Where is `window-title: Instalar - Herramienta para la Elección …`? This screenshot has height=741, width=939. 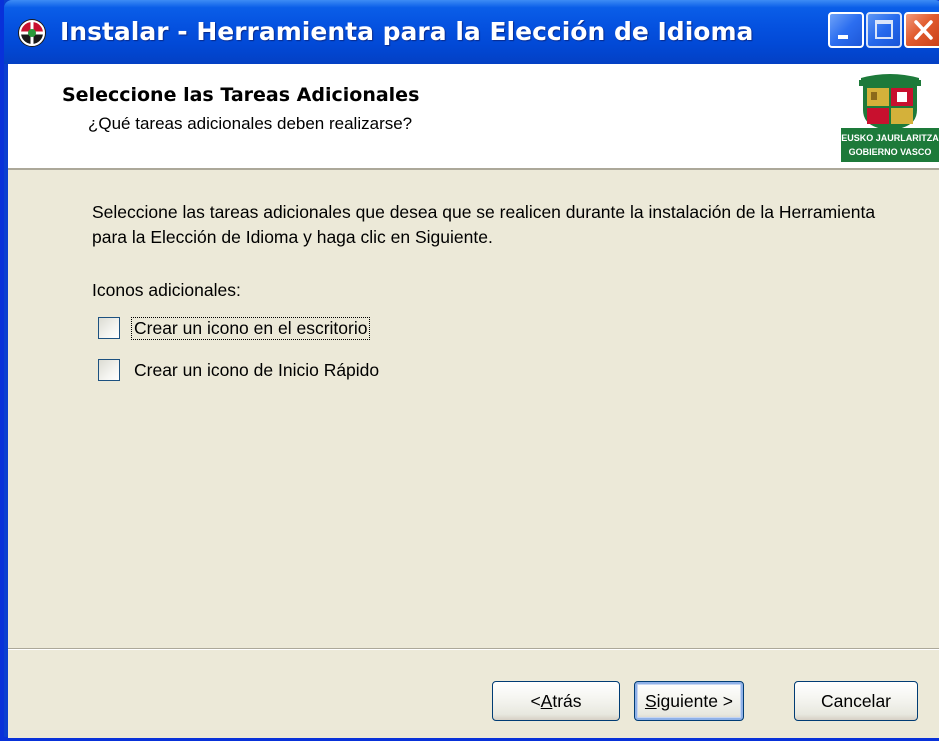 window-title: Instalar - Herramienta para la Elección … is located at coordinates (407, 31).